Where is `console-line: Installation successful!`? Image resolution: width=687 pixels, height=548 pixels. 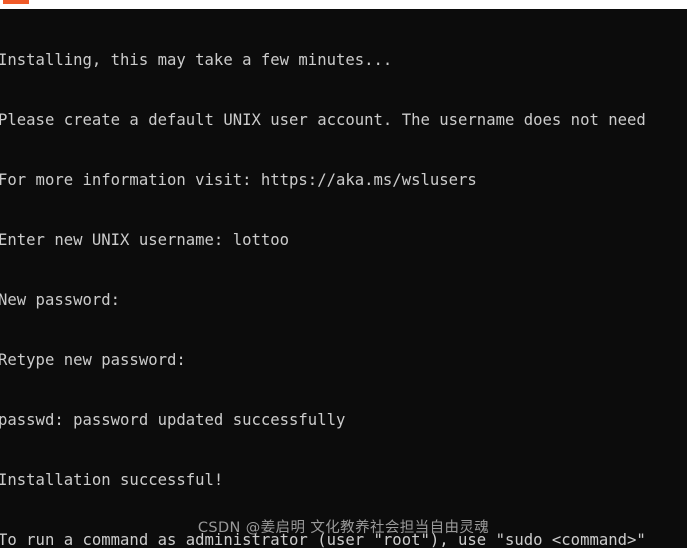
console-line: Installation successful! is located at coordinates (112, 480).